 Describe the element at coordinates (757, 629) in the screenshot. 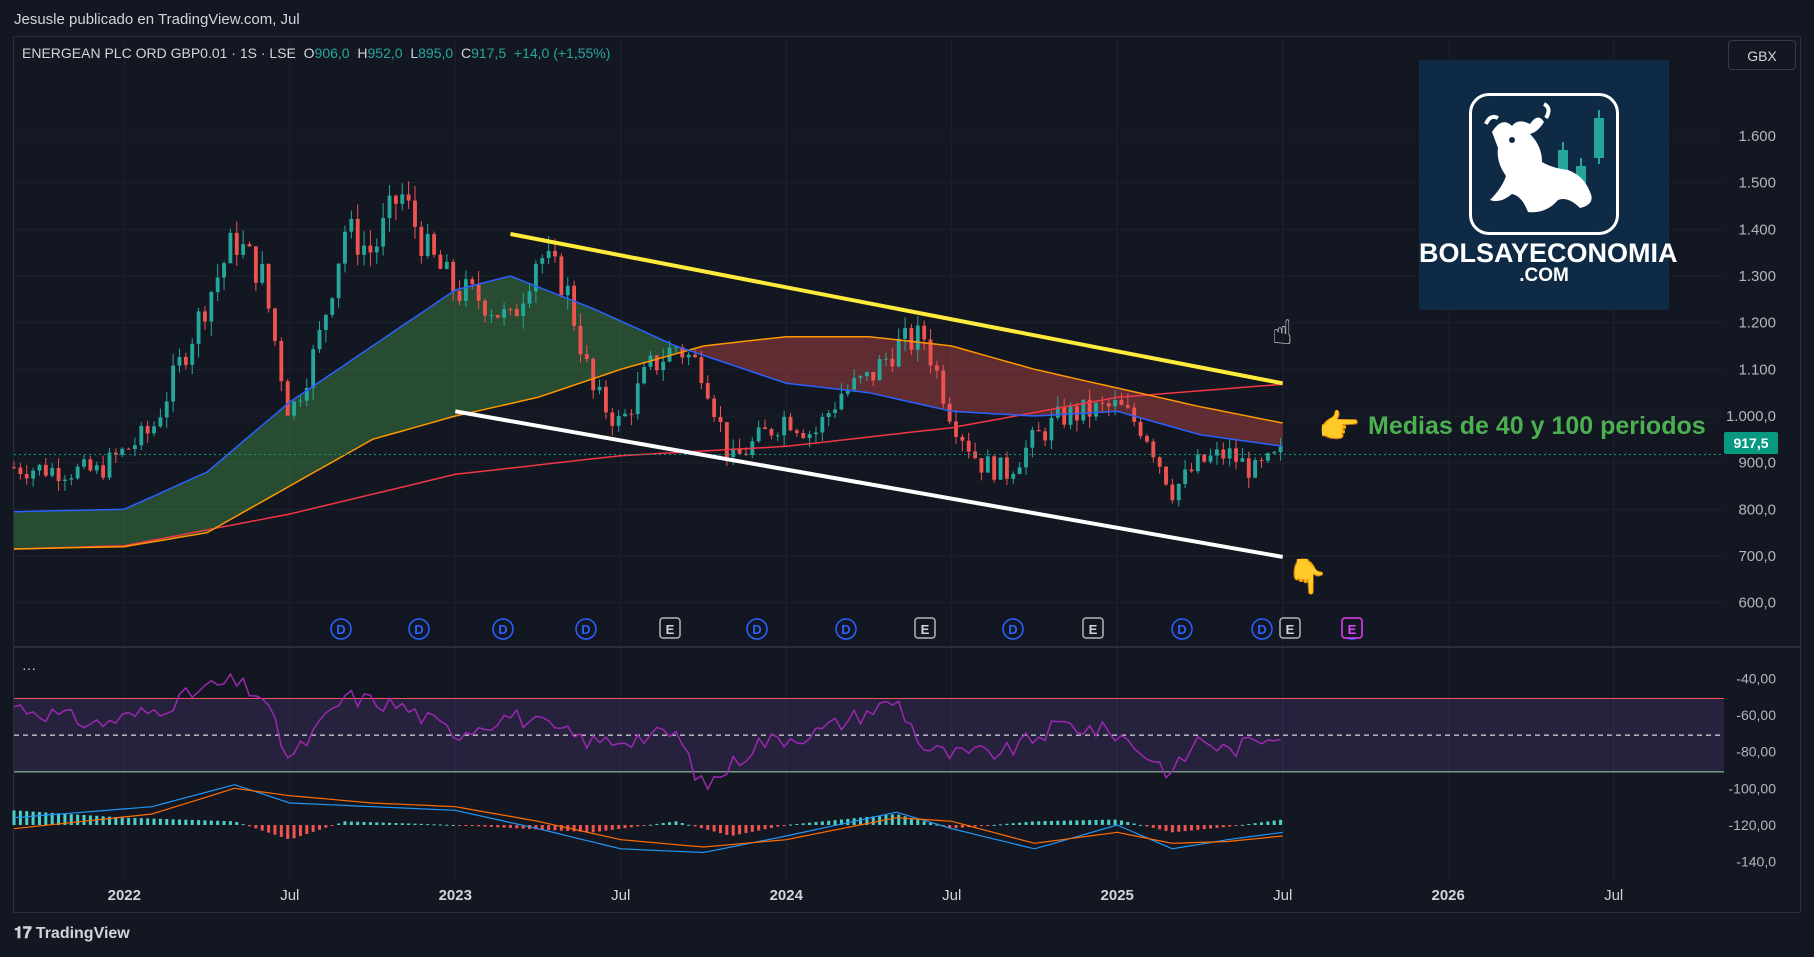

I see `dividend-marker: D` at that location.